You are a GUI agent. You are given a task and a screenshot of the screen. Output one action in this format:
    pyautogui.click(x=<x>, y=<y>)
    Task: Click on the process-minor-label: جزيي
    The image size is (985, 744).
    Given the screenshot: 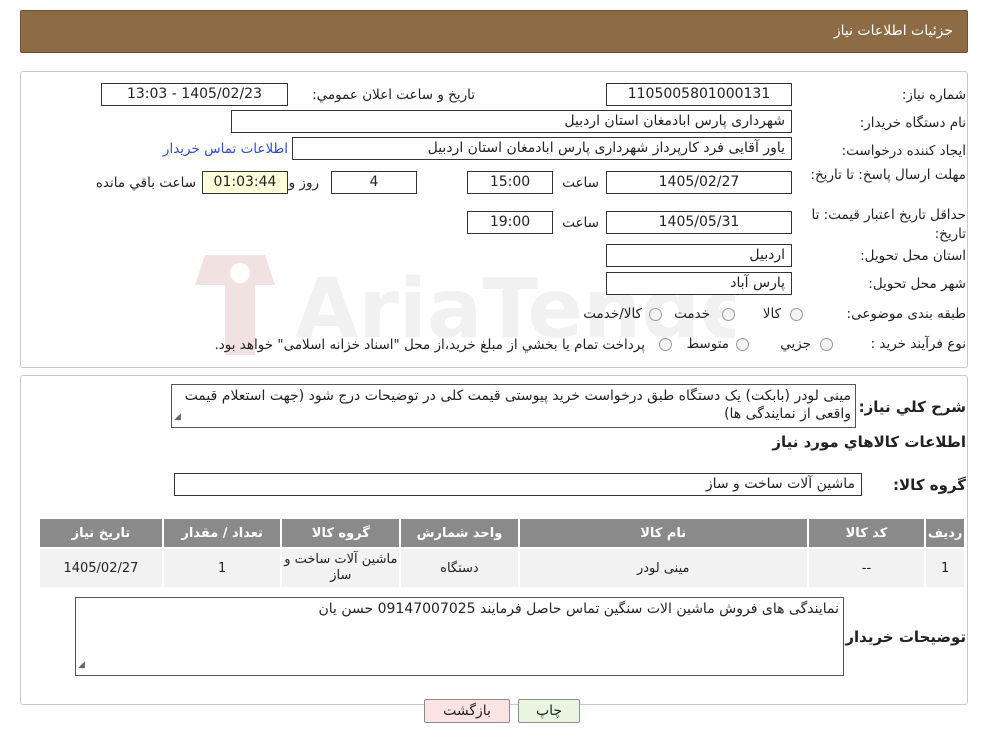 What is the action you would take?
    pyautogui.click(x=795, y=344)
    